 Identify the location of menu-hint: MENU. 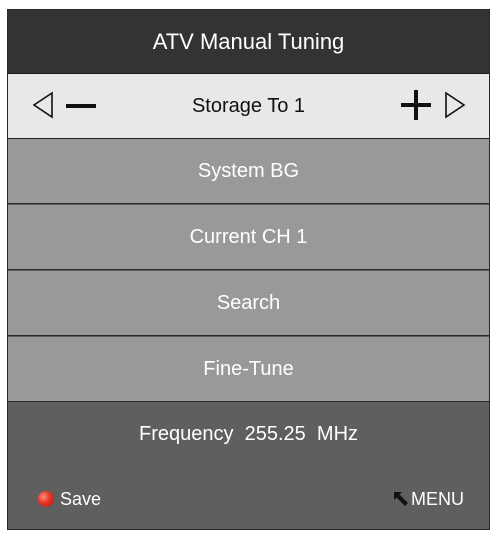
(428, 499).